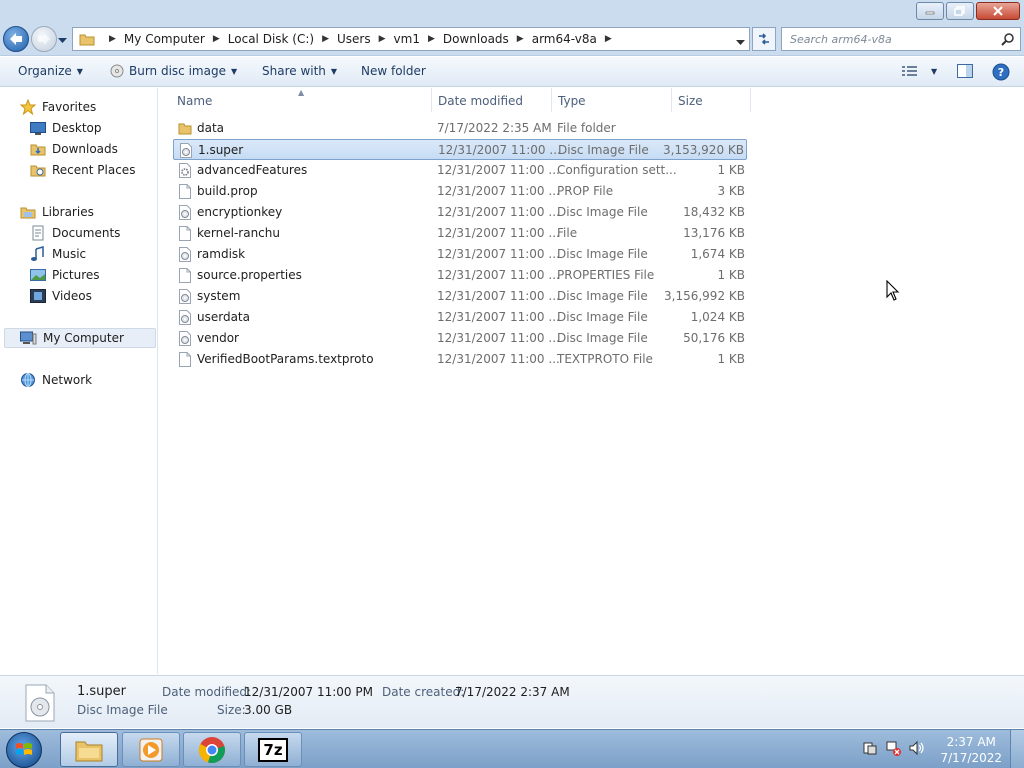  What do you see at coordinates (585, 191) in the screenshot?
I see `file-type: PROP File` at bounding box center [585, 191].